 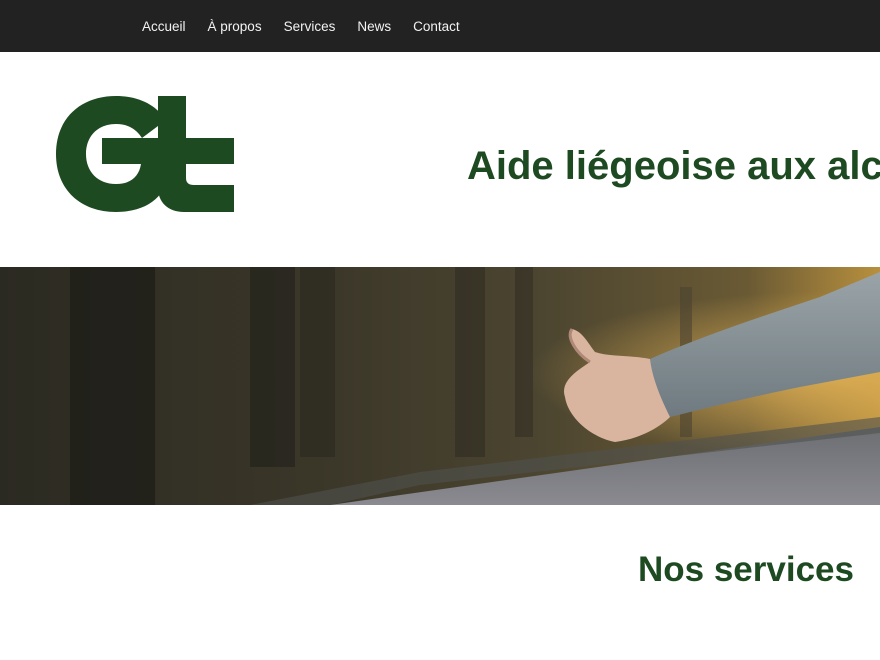 I want to click on nav-item-contact: Contact, so click(x=436, y=26).